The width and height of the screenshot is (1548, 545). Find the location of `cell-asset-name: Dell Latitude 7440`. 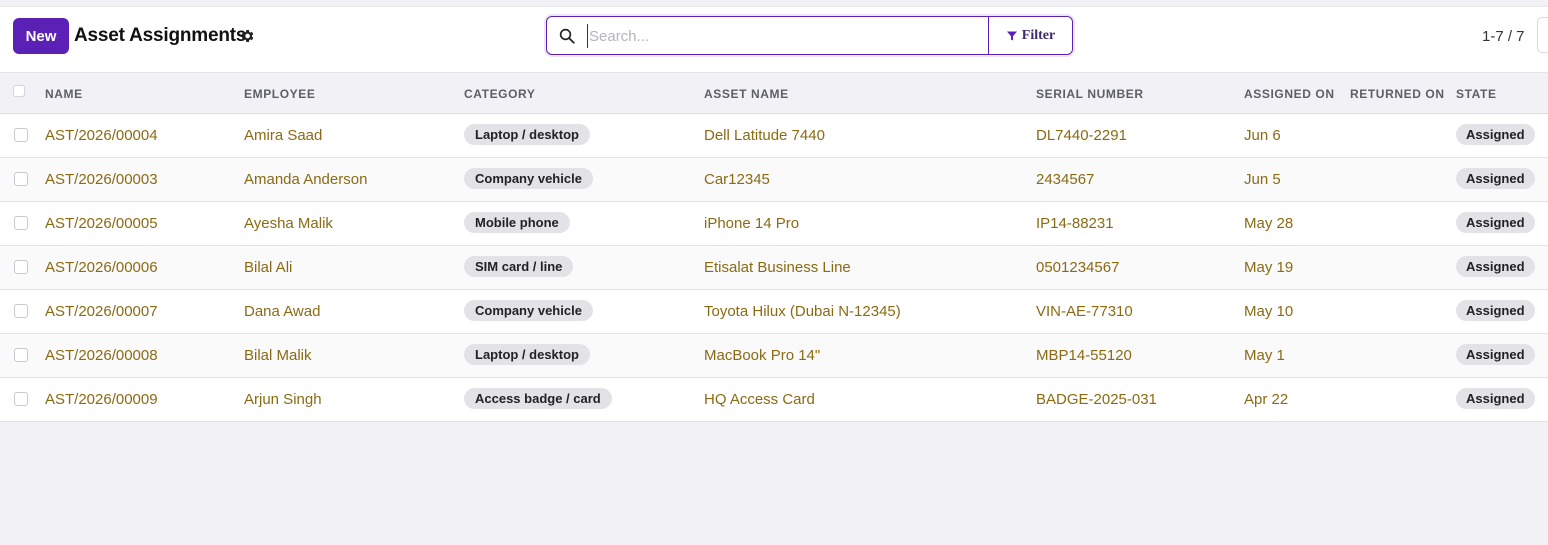

cell-asset-name: Dell Latitude 7440 is located at coordinates (764, 135).